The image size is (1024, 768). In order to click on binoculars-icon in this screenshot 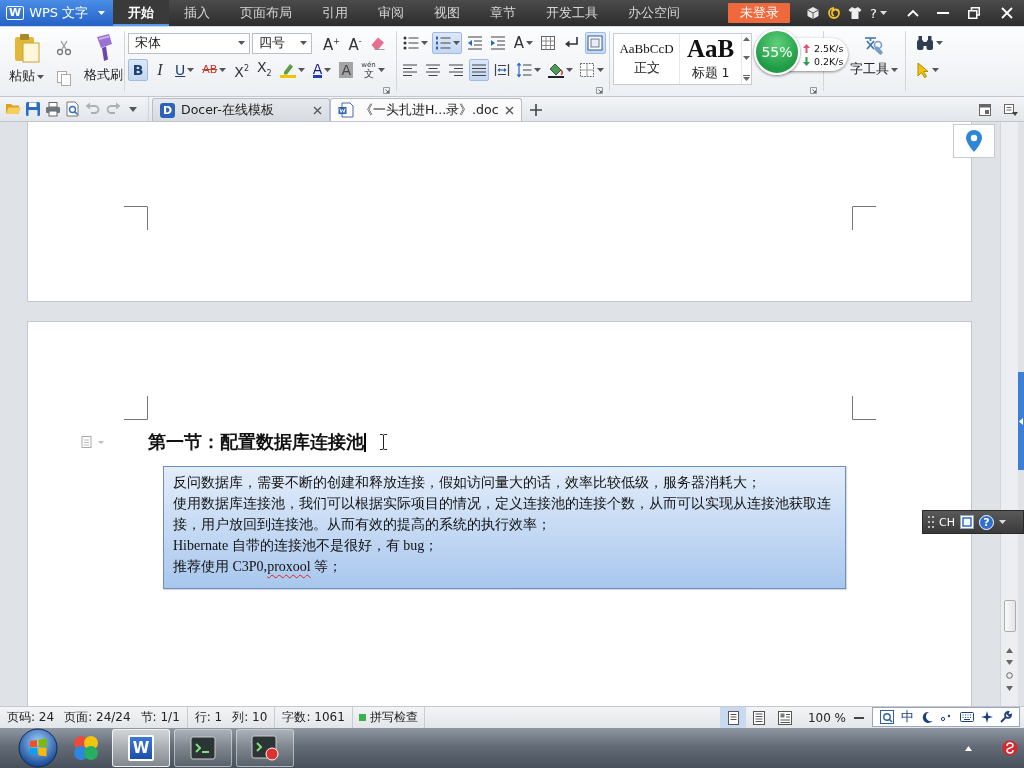, I will do `click(925, 43)`.